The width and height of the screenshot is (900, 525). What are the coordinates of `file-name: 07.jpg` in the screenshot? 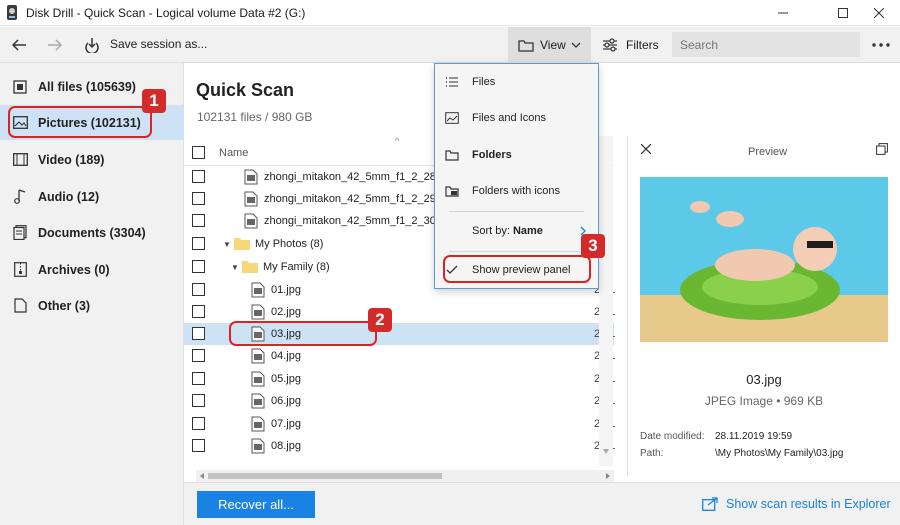 It's located at (286, 424).